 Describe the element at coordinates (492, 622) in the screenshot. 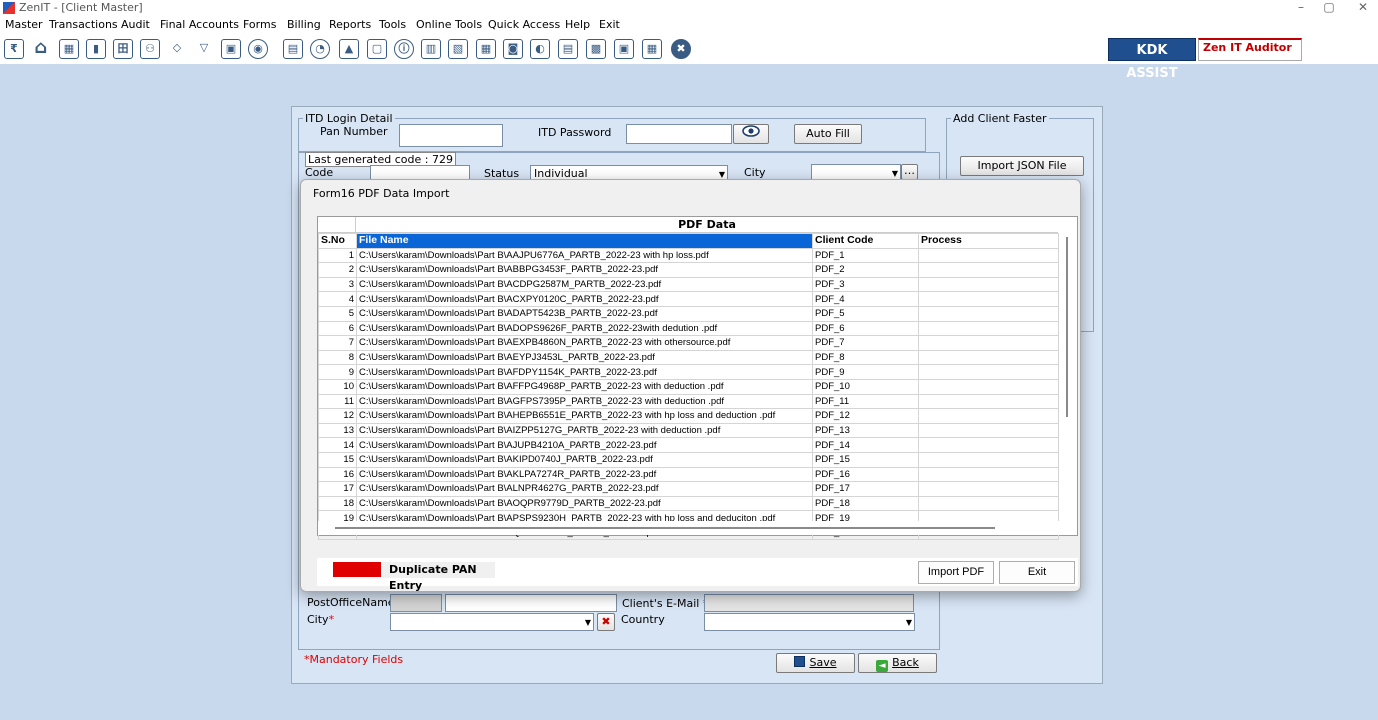

I see `city2-select: ▼` at that location.